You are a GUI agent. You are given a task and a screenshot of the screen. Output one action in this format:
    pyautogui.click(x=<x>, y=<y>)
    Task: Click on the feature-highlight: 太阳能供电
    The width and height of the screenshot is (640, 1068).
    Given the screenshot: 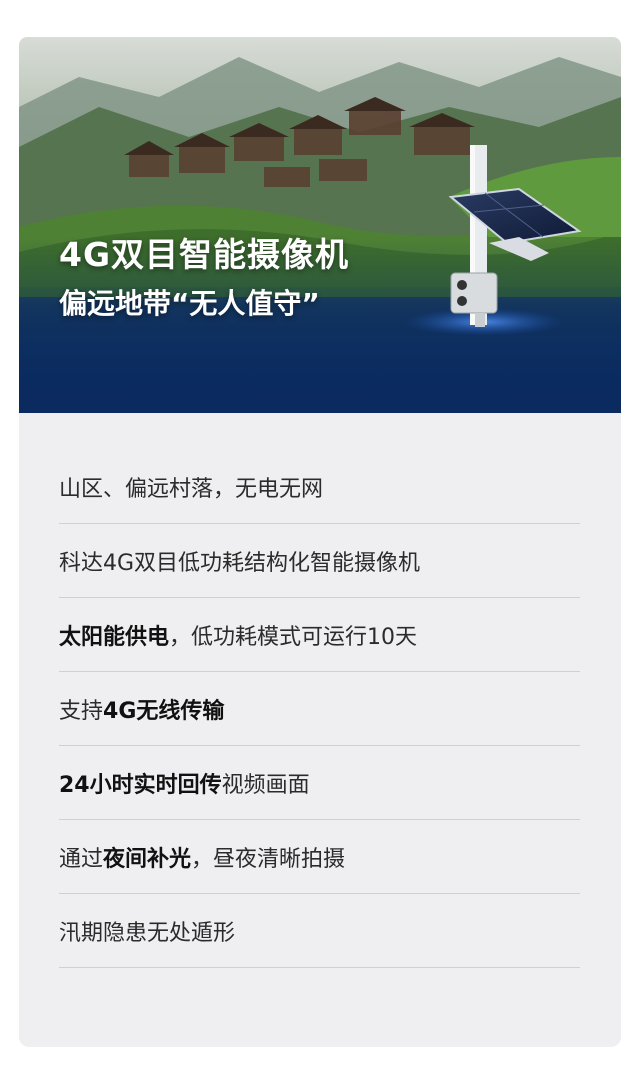 What is the action you would take?
    pyautogui.click(x=114, y=637)
    